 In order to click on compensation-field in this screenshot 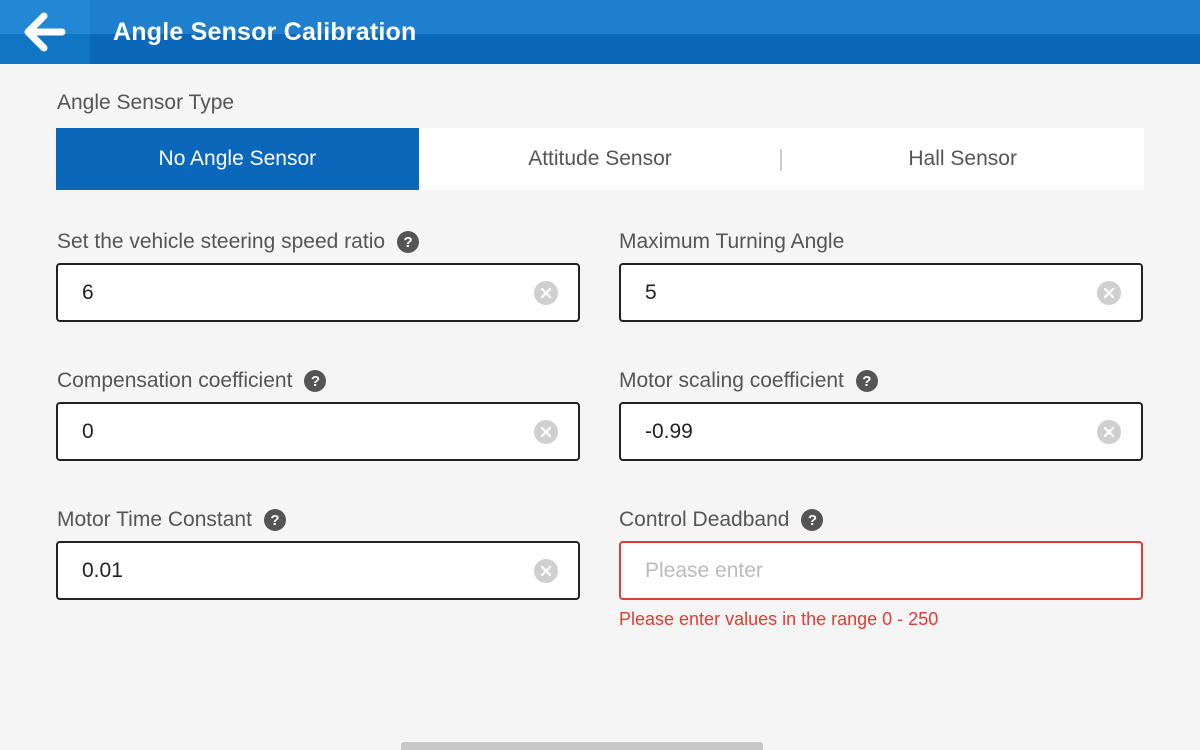, I will do `click(318, 431)`.